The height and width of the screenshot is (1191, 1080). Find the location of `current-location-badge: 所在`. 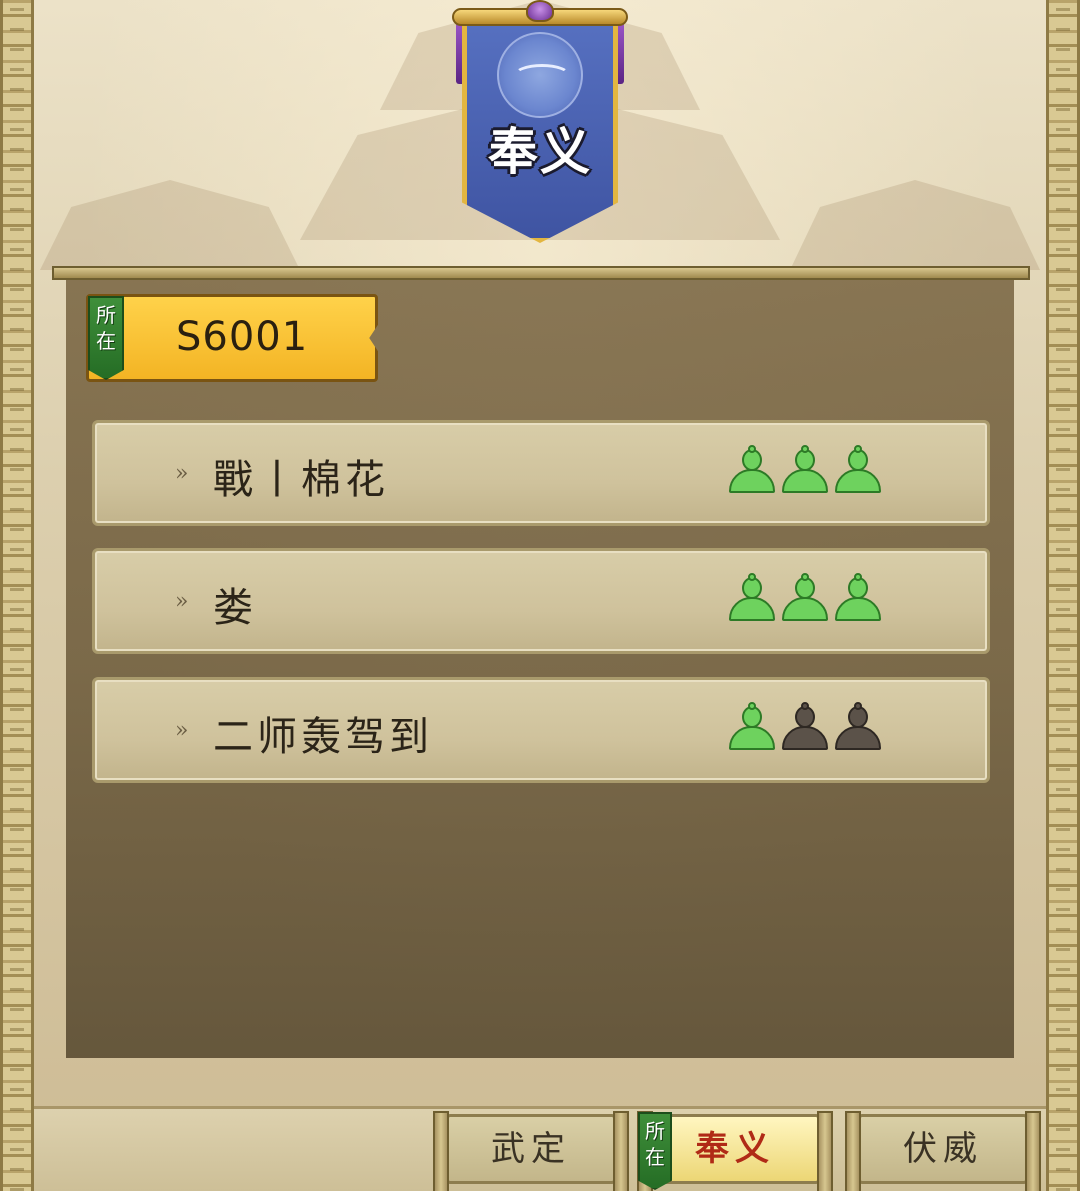

current-location-badge: 所在 is located at coordinates (106, 338).